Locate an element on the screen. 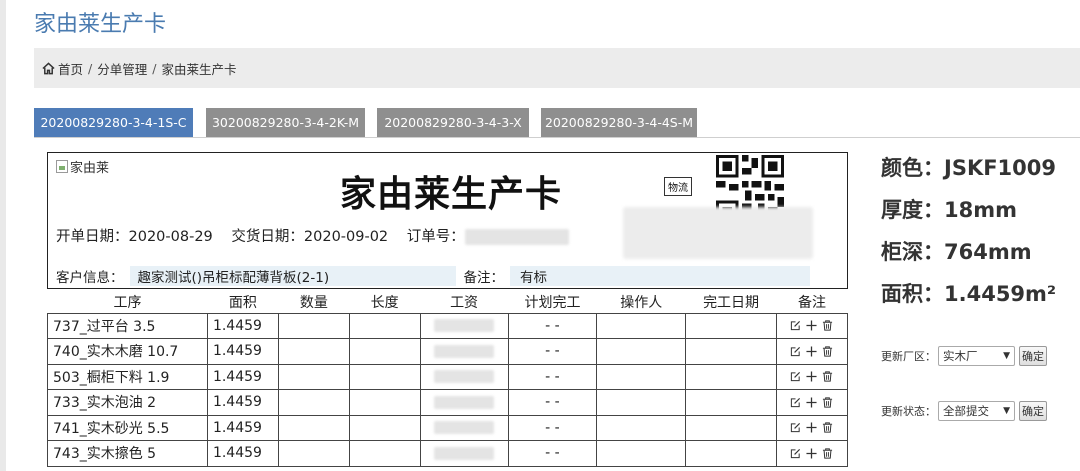  header-wage: 工资 is located at coordinates (464, 302).